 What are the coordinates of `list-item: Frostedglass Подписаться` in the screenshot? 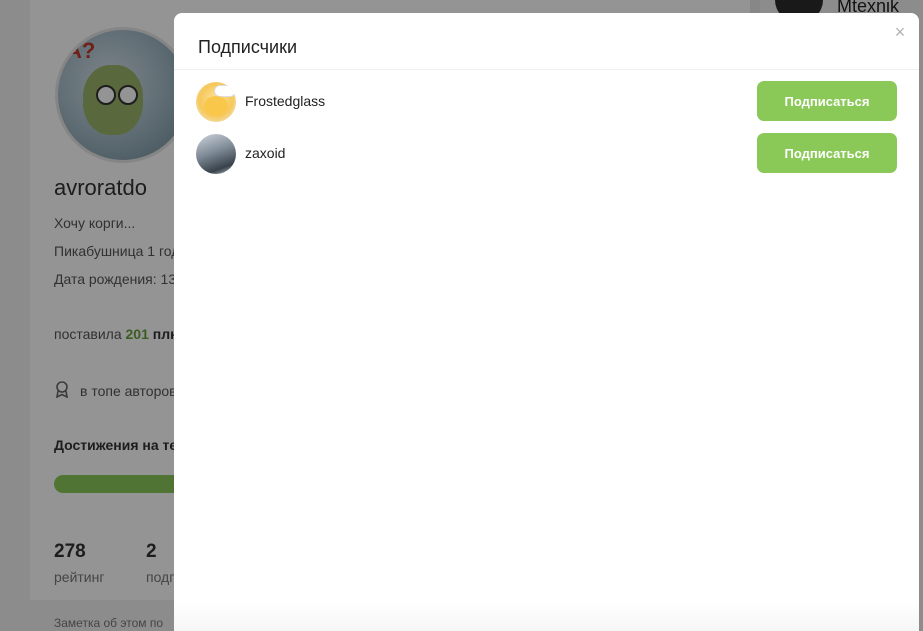 It's located at (546, 107).